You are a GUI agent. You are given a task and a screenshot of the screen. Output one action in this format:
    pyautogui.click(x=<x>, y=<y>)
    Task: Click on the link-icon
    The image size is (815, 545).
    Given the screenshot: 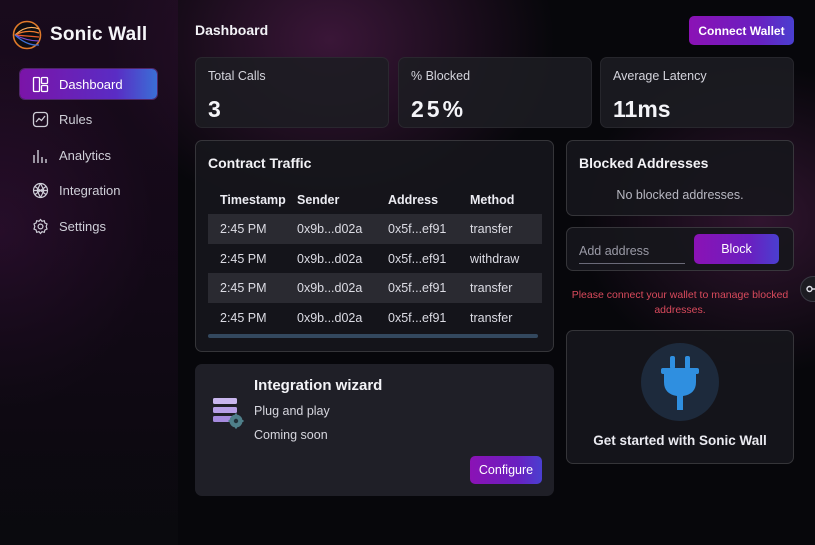 What is the action you would take?
    pyautogui.click(x=810, y=289)
    